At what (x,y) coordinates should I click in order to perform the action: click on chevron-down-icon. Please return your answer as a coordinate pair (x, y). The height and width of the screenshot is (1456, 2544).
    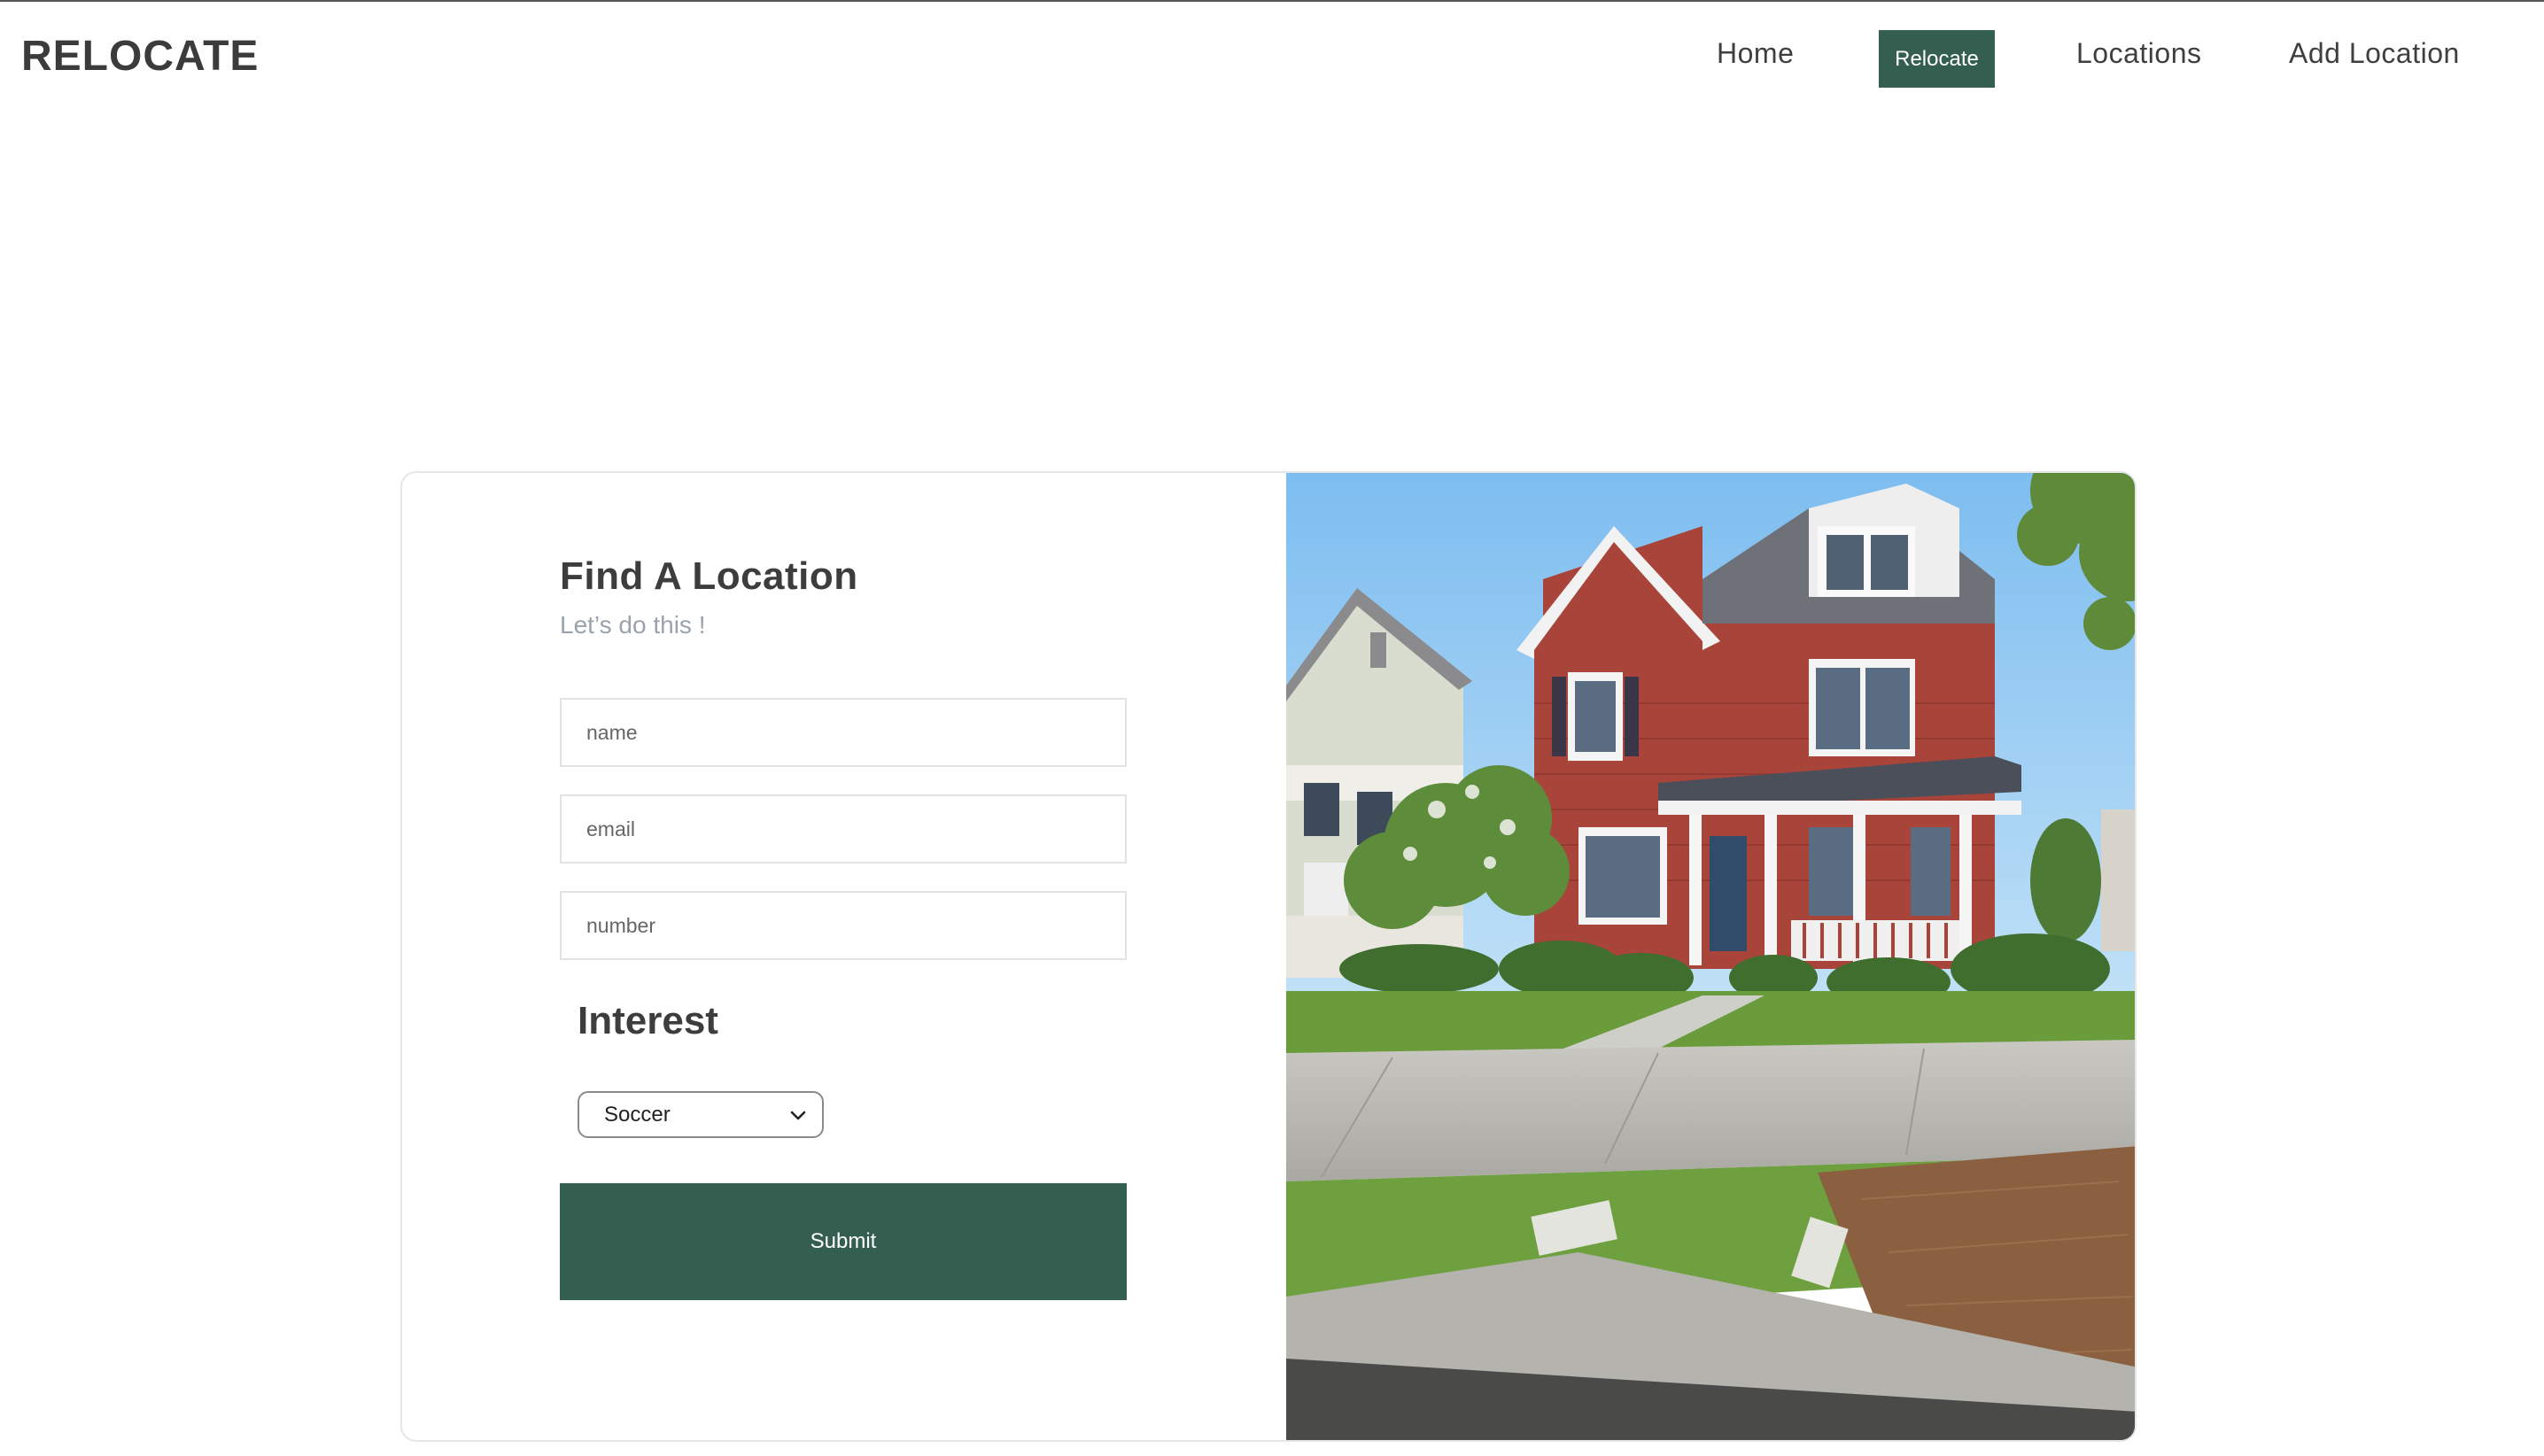
    Looking at the image, I should click on (798, 1115).